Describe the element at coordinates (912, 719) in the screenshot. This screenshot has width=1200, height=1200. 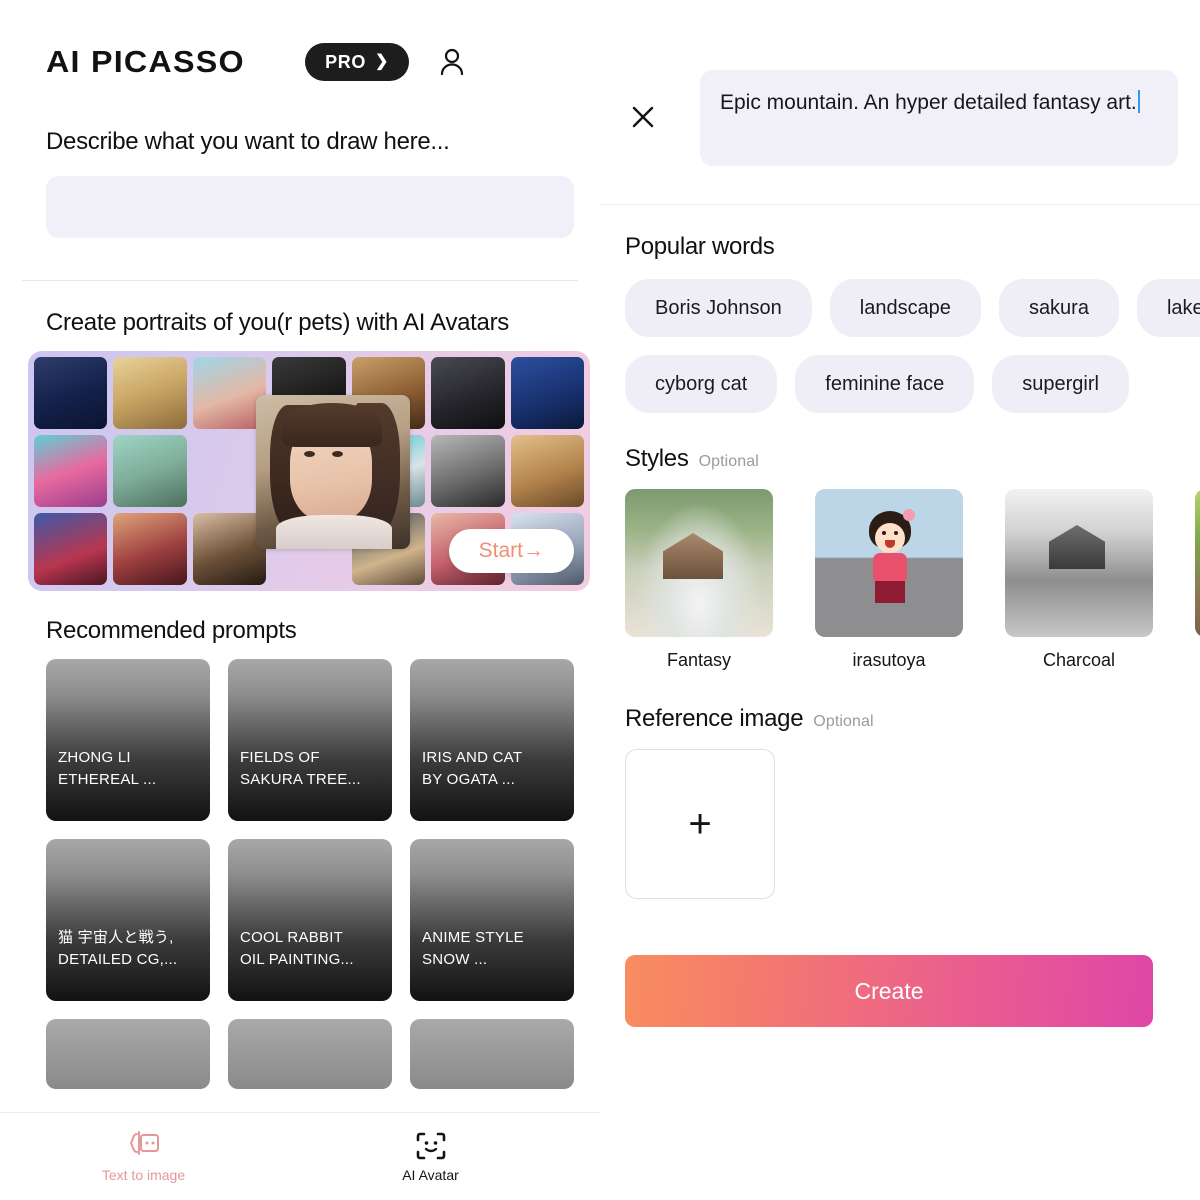
I see `reference-image-header: Reference image Optional` at that location.